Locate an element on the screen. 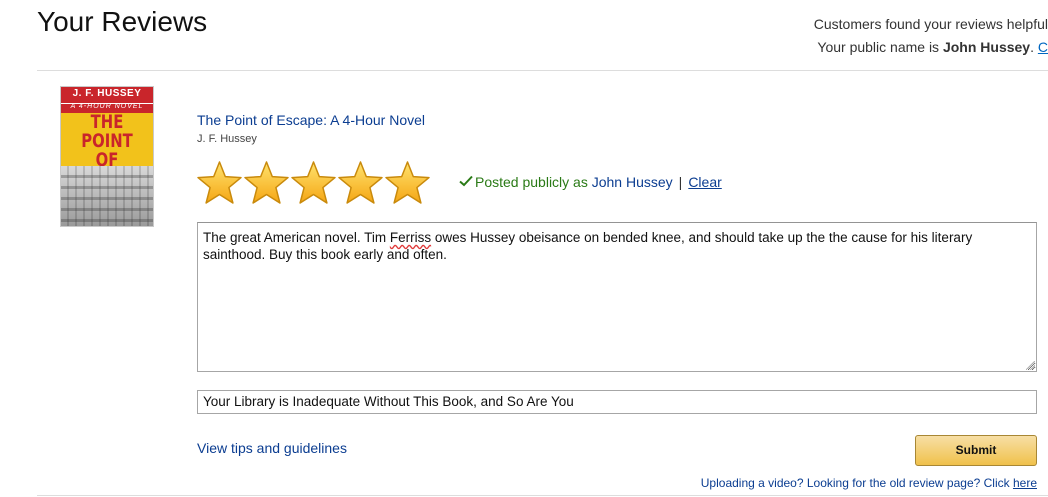  helpful-summary: Customers found your reviews helpful is located at coordinates (930, 24).